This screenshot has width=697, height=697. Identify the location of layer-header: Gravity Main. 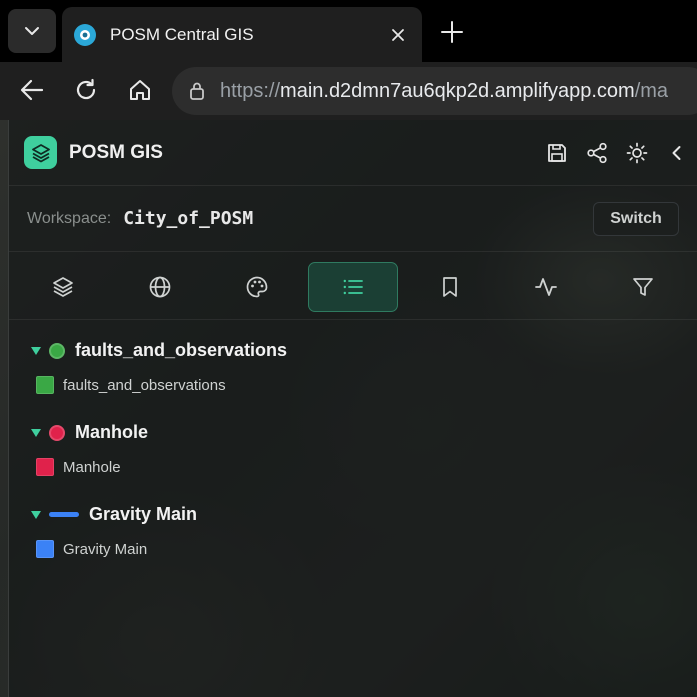
(114, 514).